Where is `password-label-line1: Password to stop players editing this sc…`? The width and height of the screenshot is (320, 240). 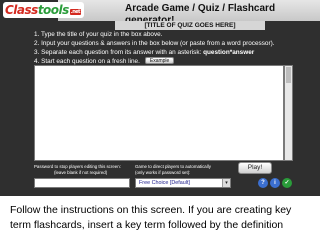 password-label-line1: Password to stop players editing this sc… is located at coordinates (77, 166).